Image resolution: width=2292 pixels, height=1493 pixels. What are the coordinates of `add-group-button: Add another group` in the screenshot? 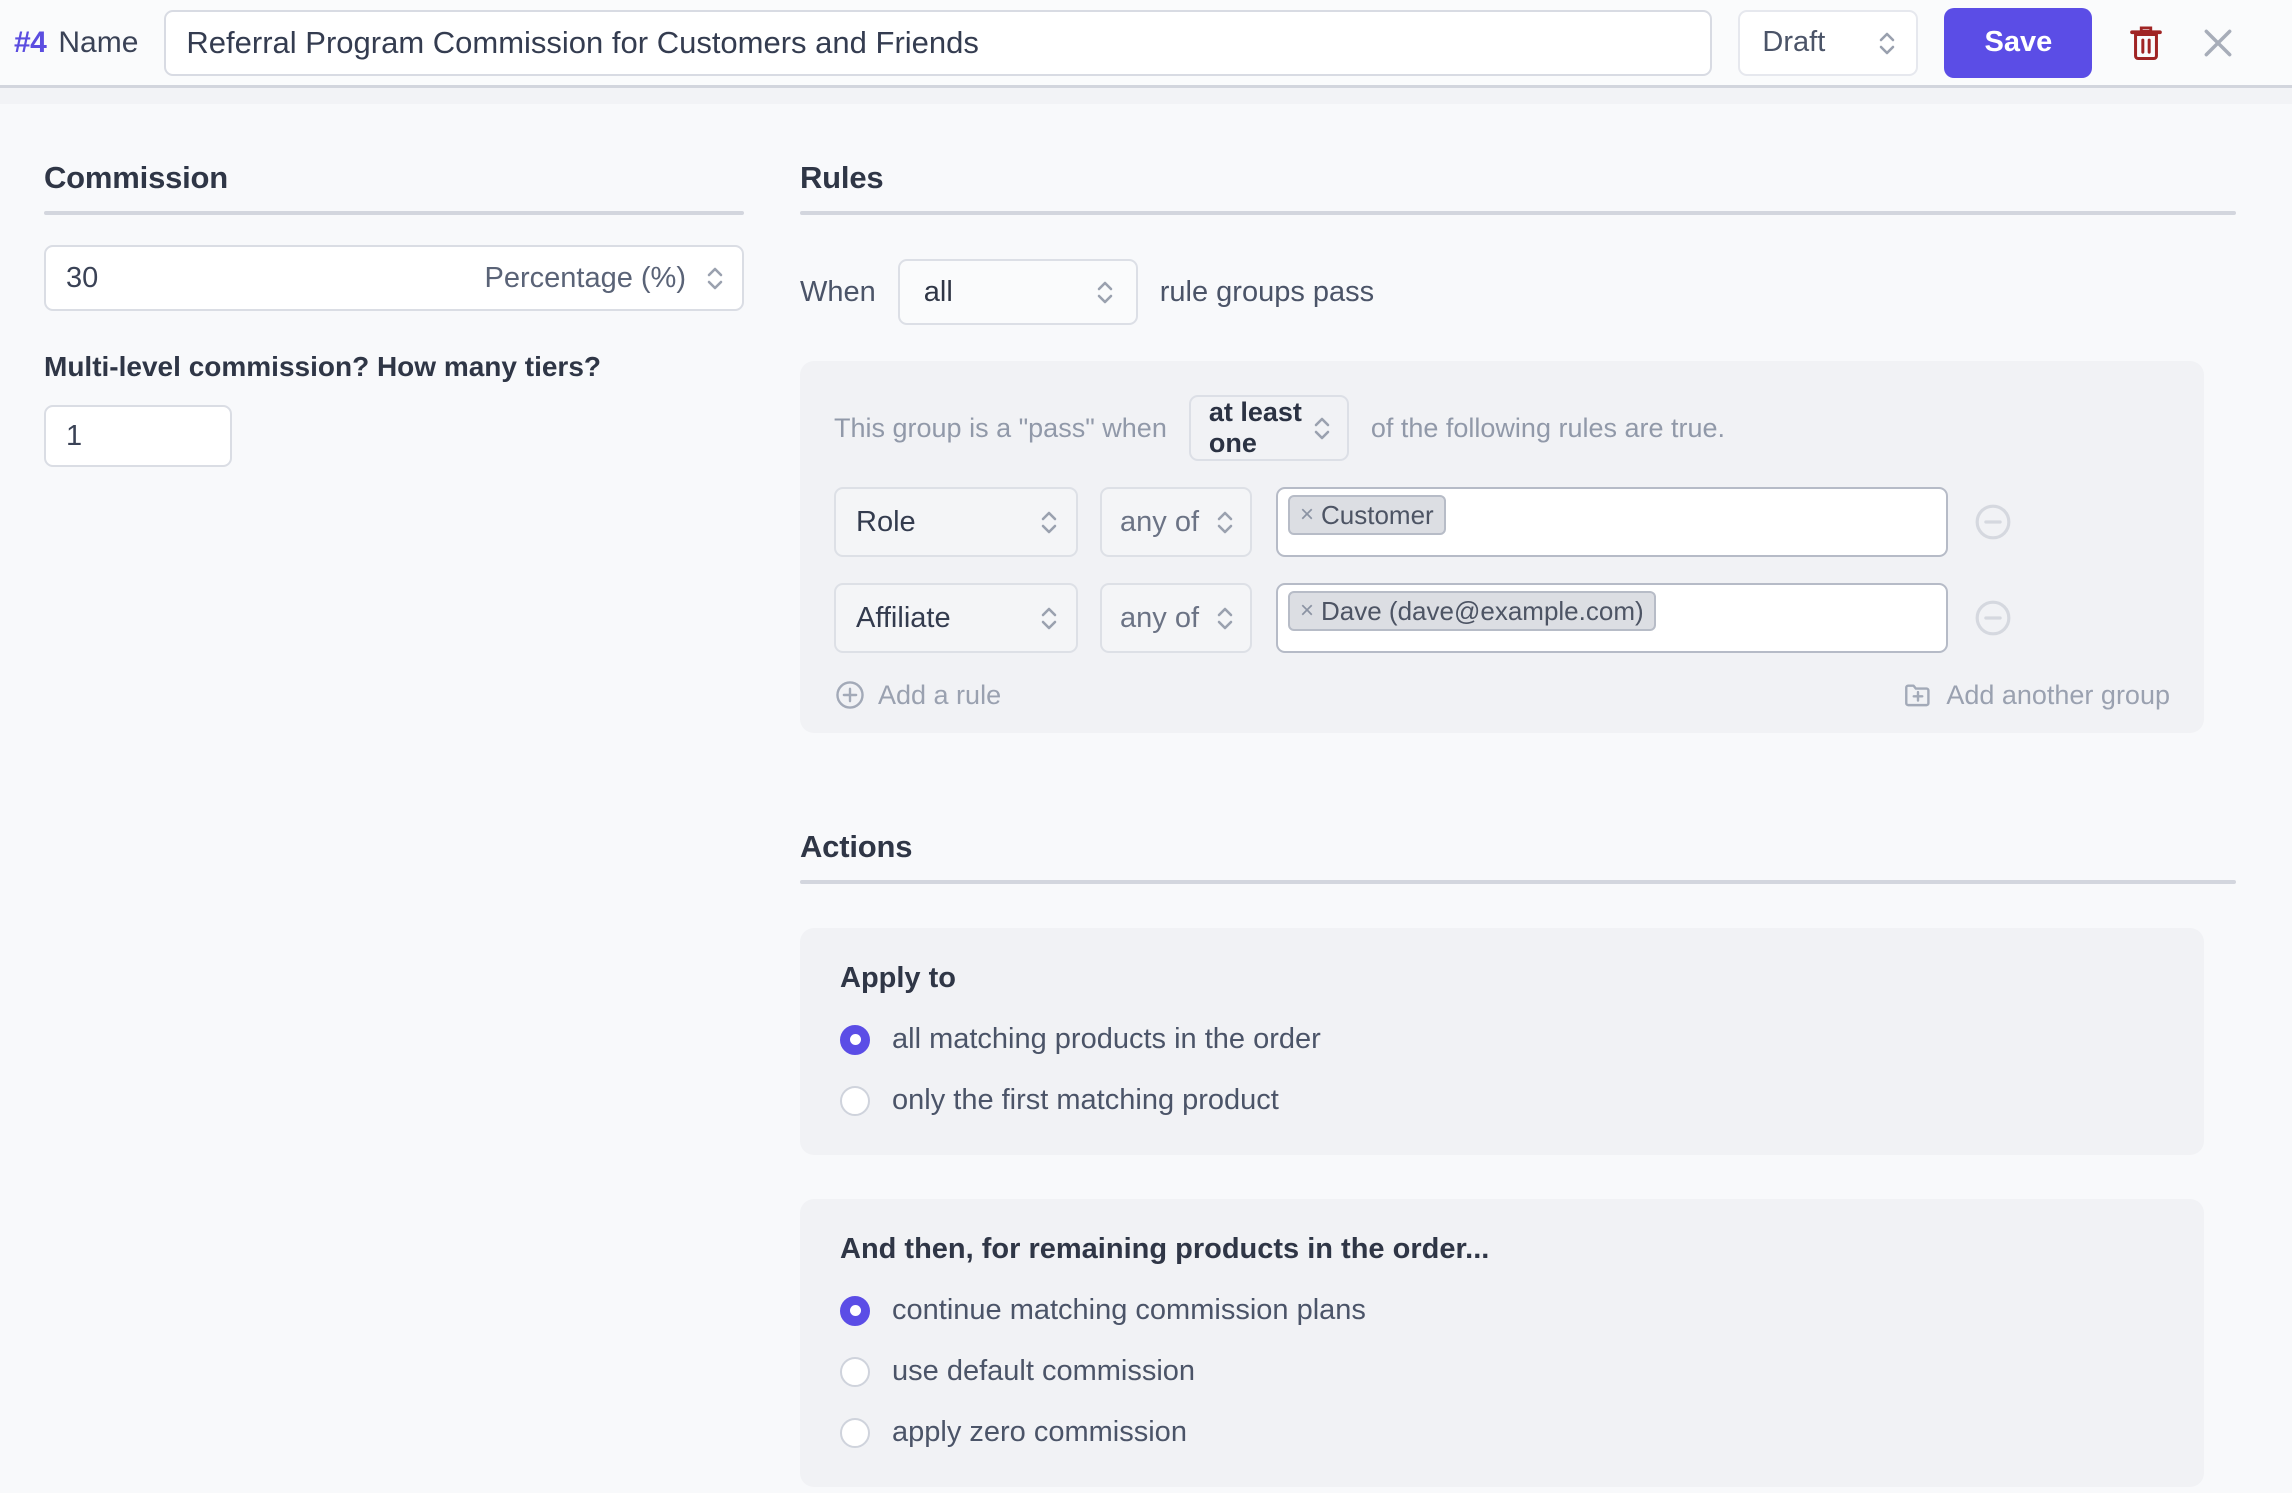 It's located at (2036, 695).